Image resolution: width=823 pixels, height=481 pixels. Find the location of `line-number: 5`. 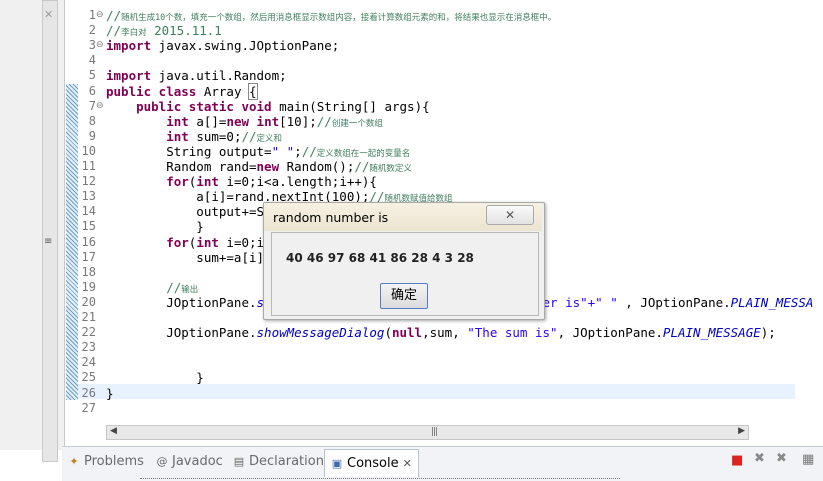

line-number: 5 is located at coordinates (92, 75).